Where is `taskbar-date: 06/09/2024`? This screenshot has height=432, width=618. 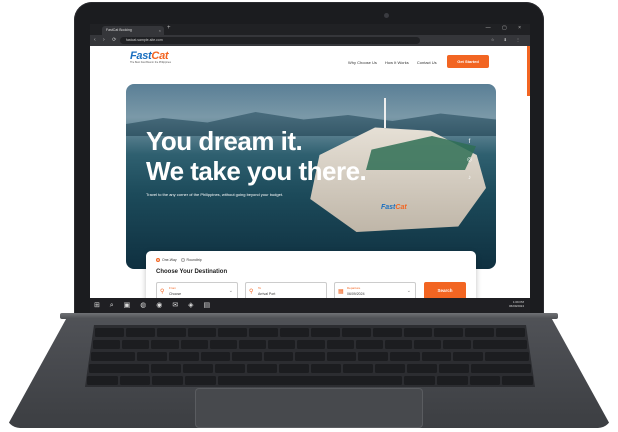 taskbar-date: 06/09/2024 is located at coordinates (516, 306).